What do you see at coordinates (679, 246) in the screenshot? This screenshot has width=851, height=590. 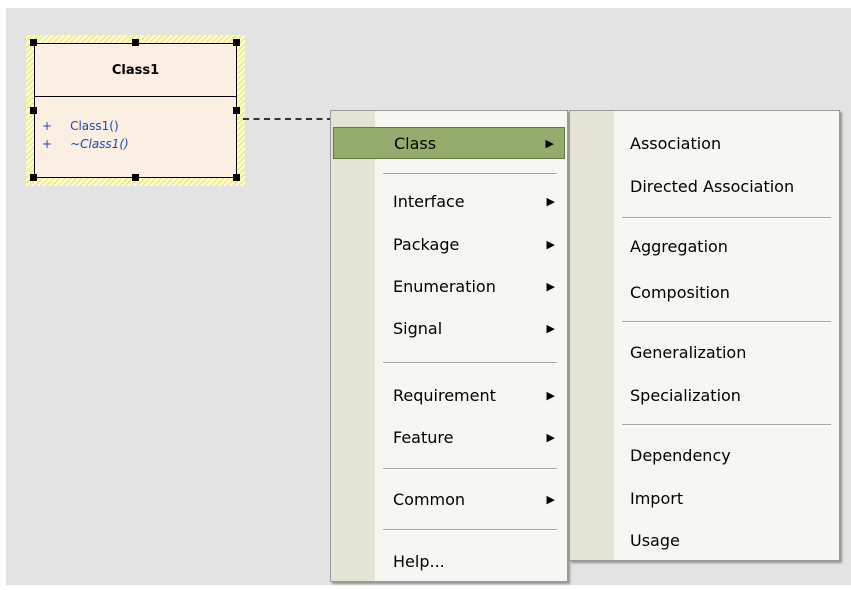 I see `menu-item-label: Aggregation` at bounding box center [679, 246].